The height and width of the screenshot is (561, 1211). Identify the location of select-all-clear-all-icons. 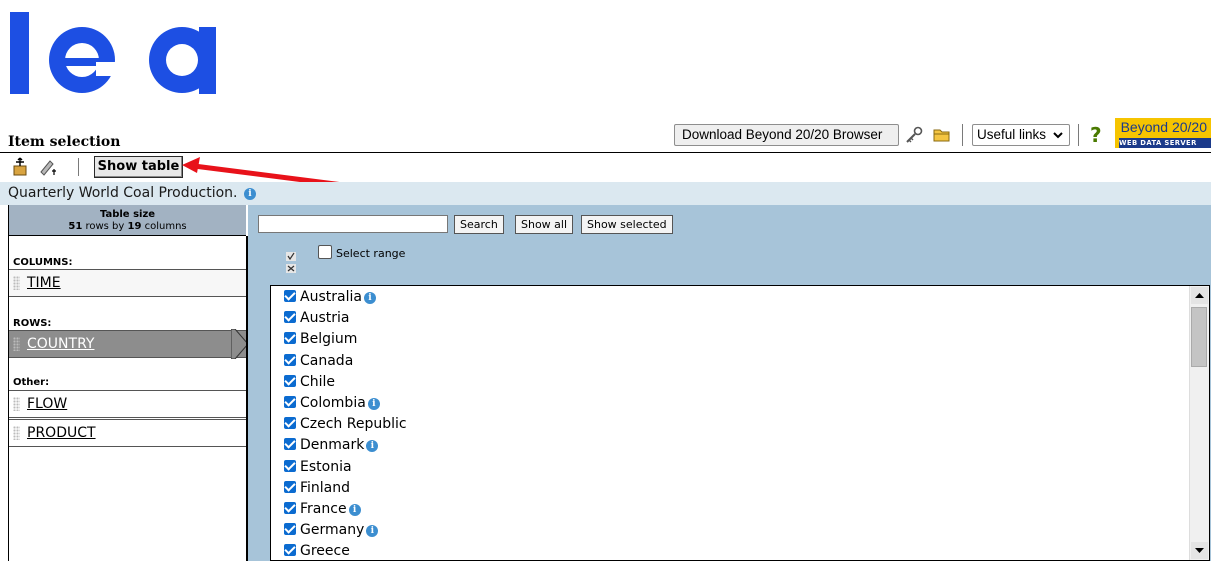
(291, 263).